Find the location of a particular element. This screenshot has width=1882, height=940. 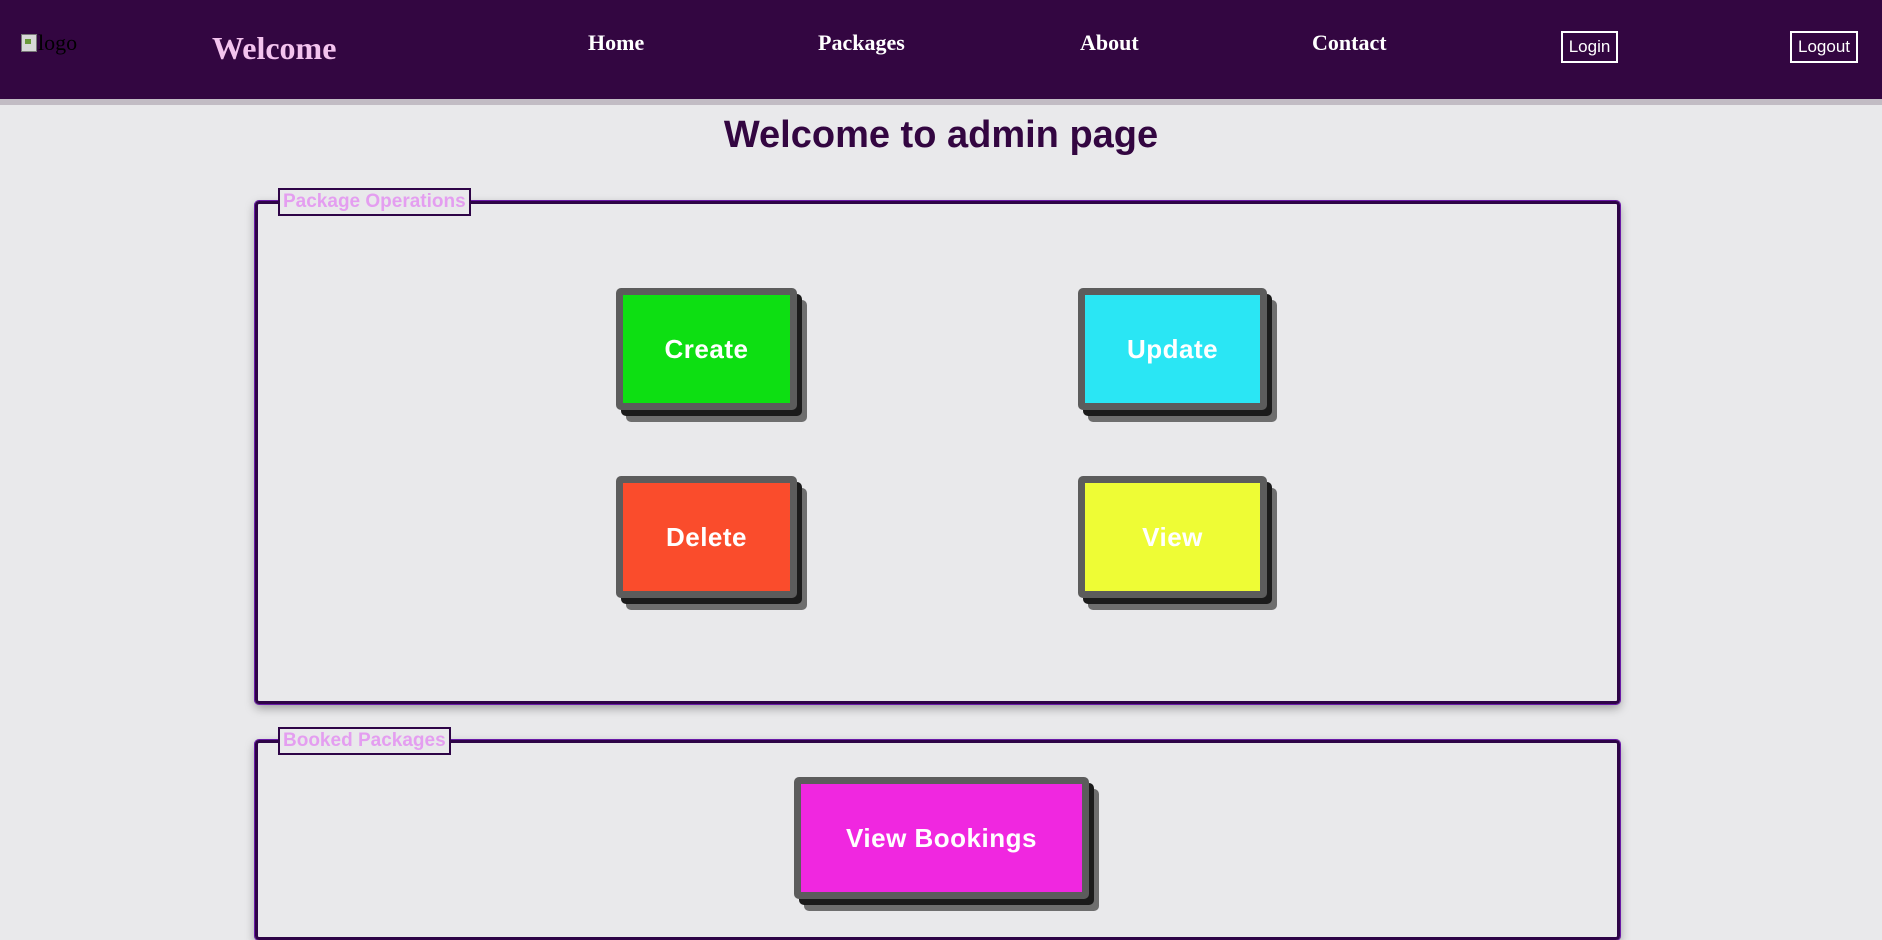

logo-alt-text: logo is located at coordinates (58, 42).